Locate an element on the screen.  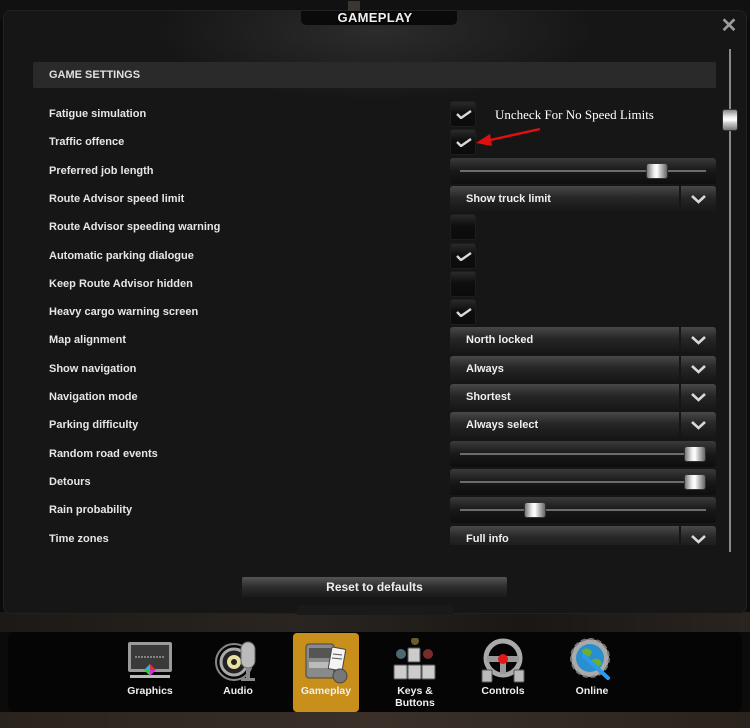
setting-row-traffic-offence: Traffic offence is located at coordinates (374, 142).